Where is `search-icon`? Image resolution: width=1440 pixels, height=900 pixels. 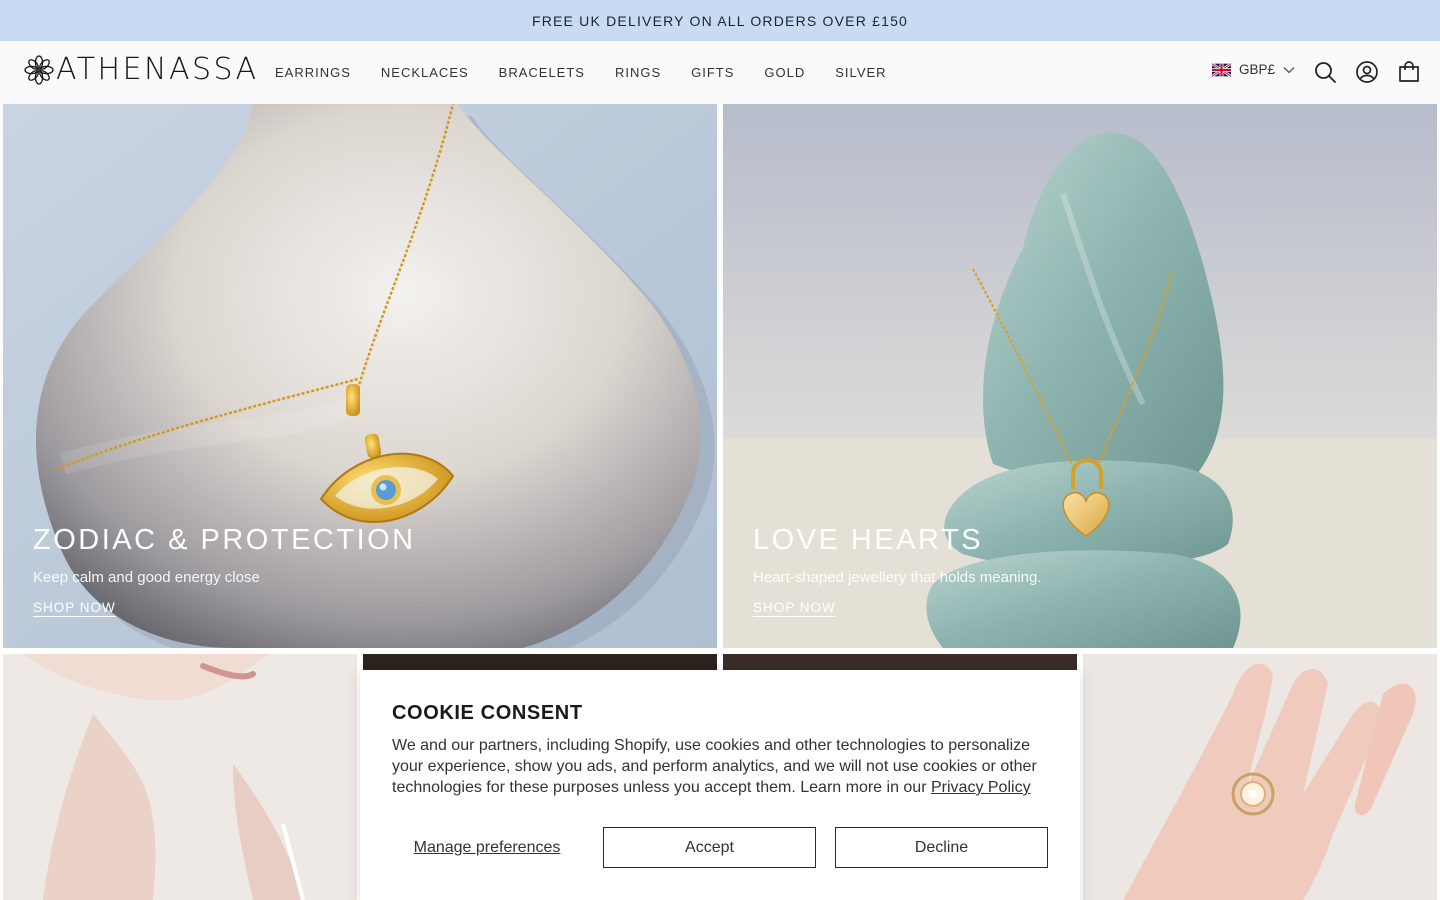 search-icon is located at coordinates (1325, 72).